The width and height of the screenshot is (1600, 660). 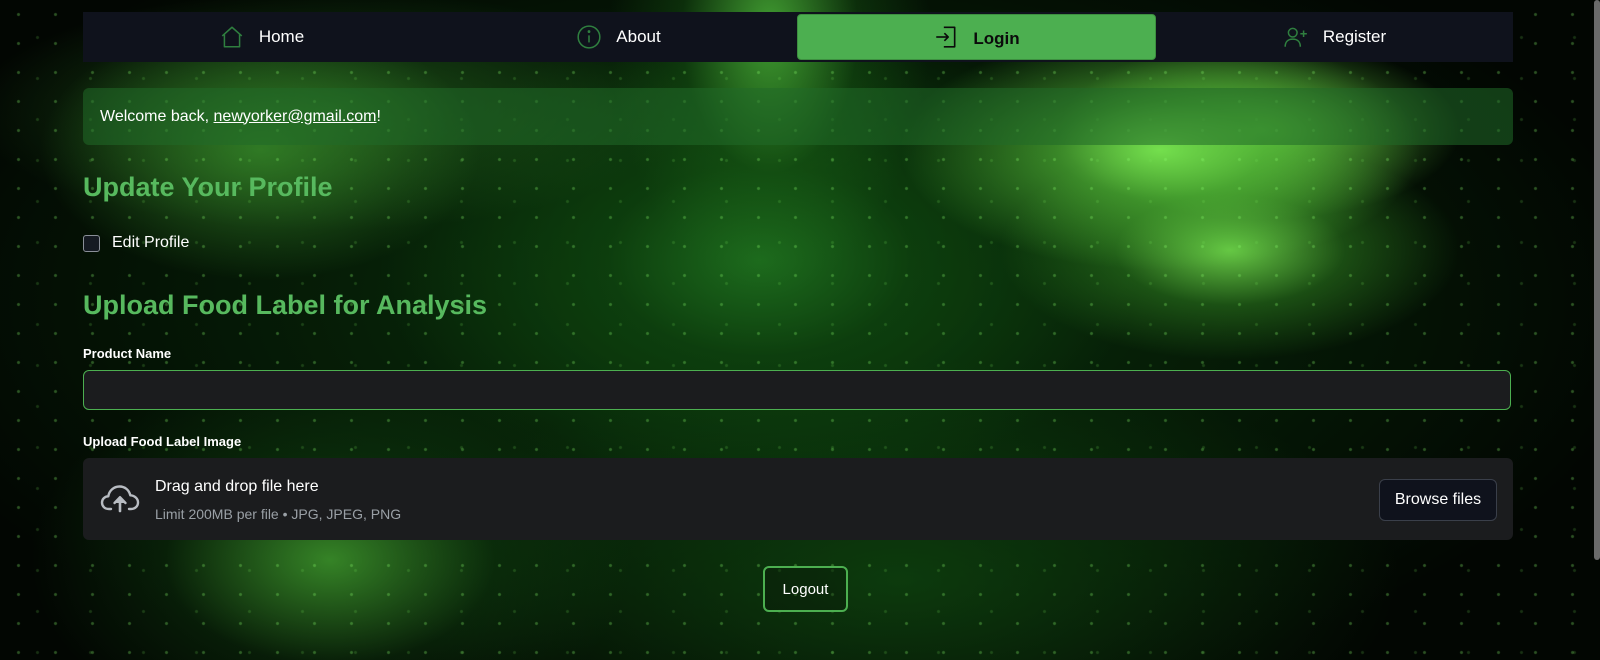 I want to click on upload-heading: Upload Food Label for Analysis, so click(x=285, y=305).